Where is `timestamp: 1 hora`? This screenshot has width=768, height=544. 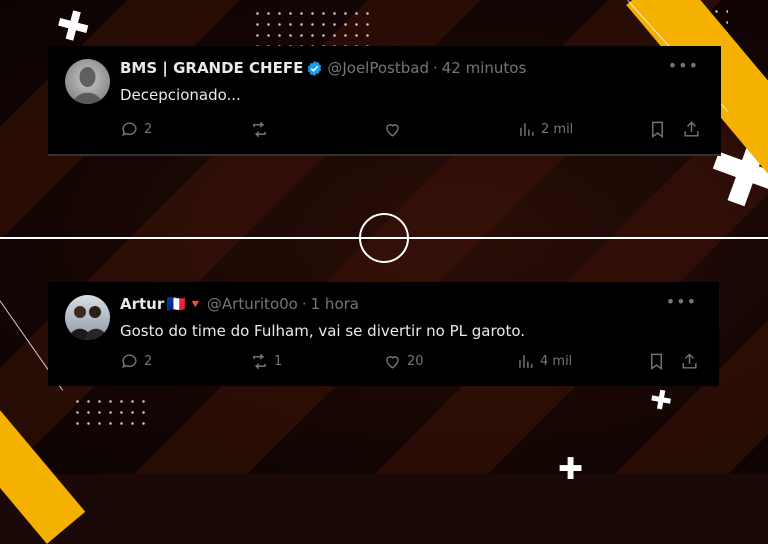 timestamp: 1 hora is located at coordinates (335, 304).